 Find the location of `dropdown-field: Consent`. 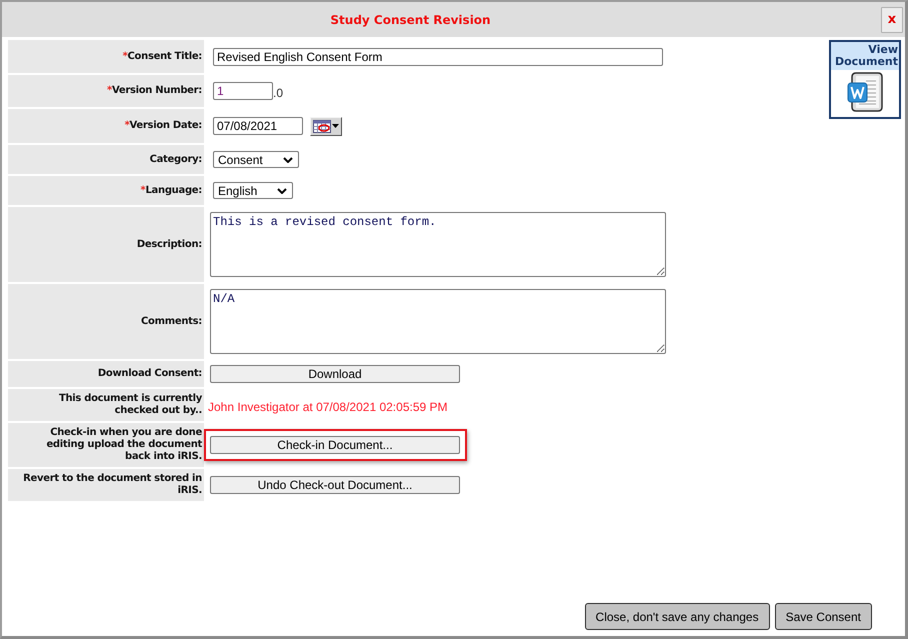

dropdown-field: Consent is located at coordinates (256, 159).